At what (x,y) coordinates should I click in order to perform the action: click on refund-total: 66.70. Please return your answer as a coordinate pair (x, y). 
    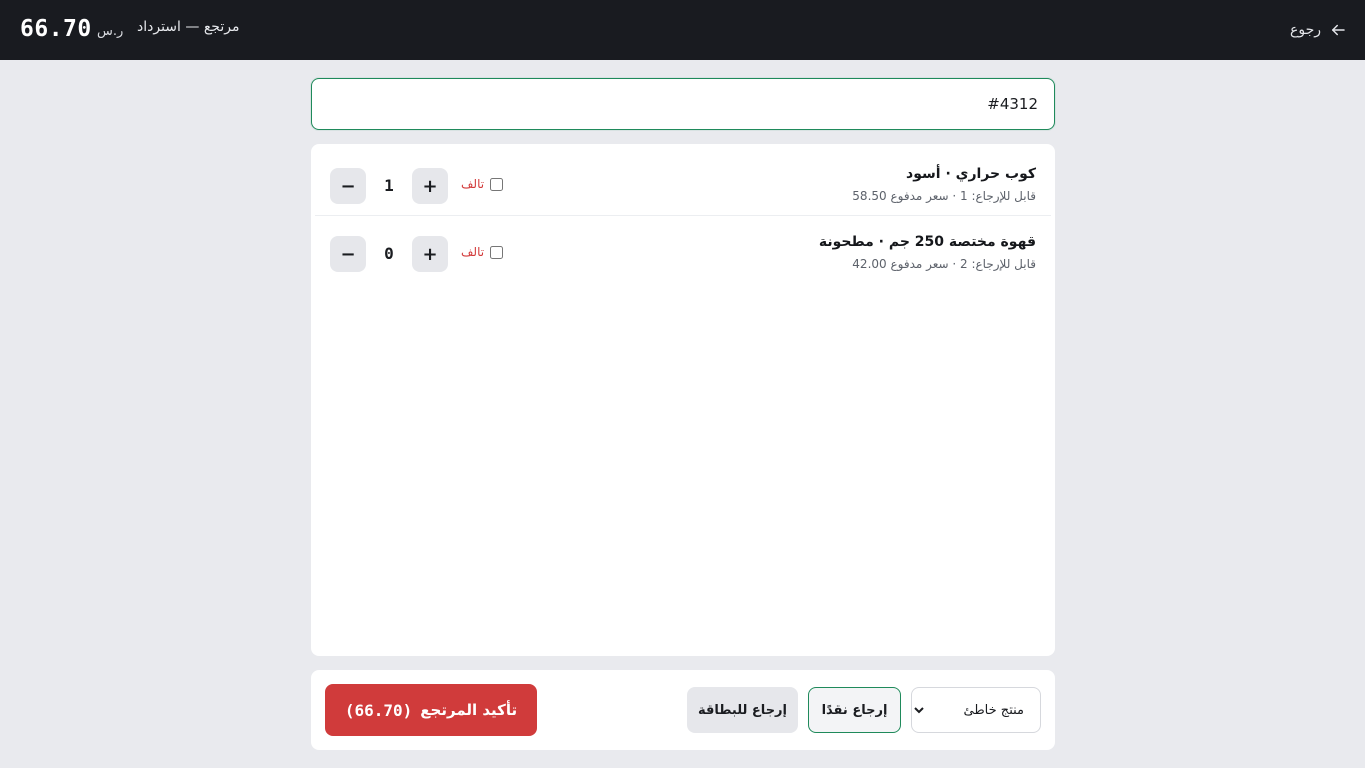
    Looking at the image, I should click on (56, 29).